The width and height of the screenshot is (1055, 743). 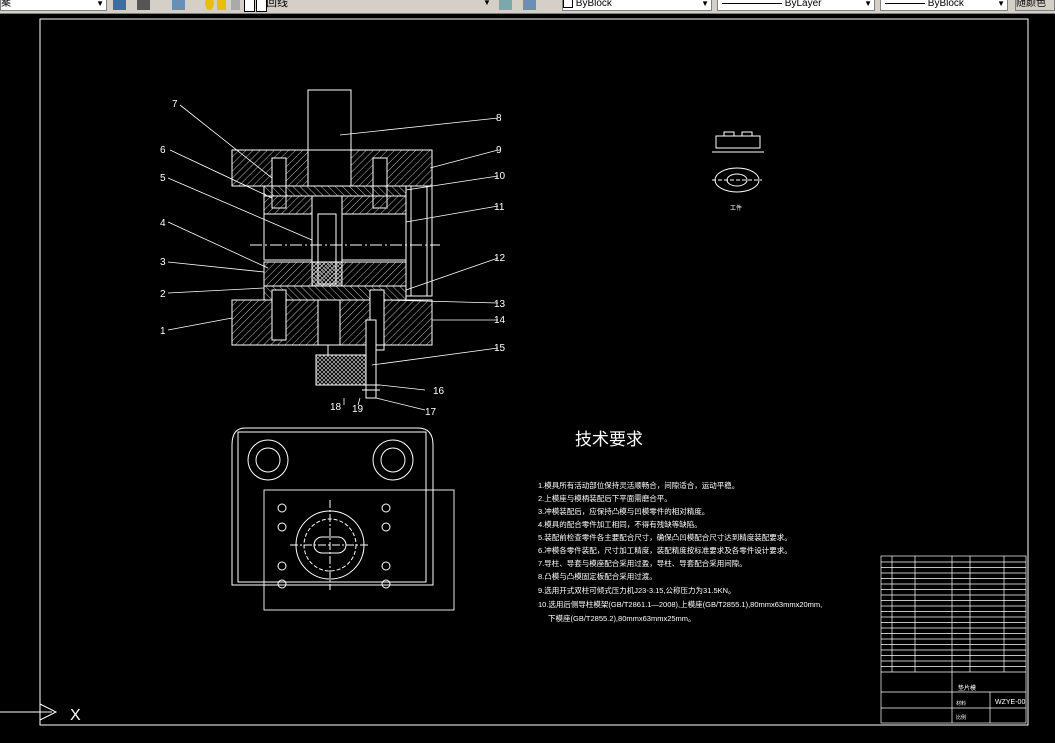 What do you see at coordinates (53, 5) in the screenshot?
I see `workspace-combo: 案 ▼` at bounding box center [53, 5].